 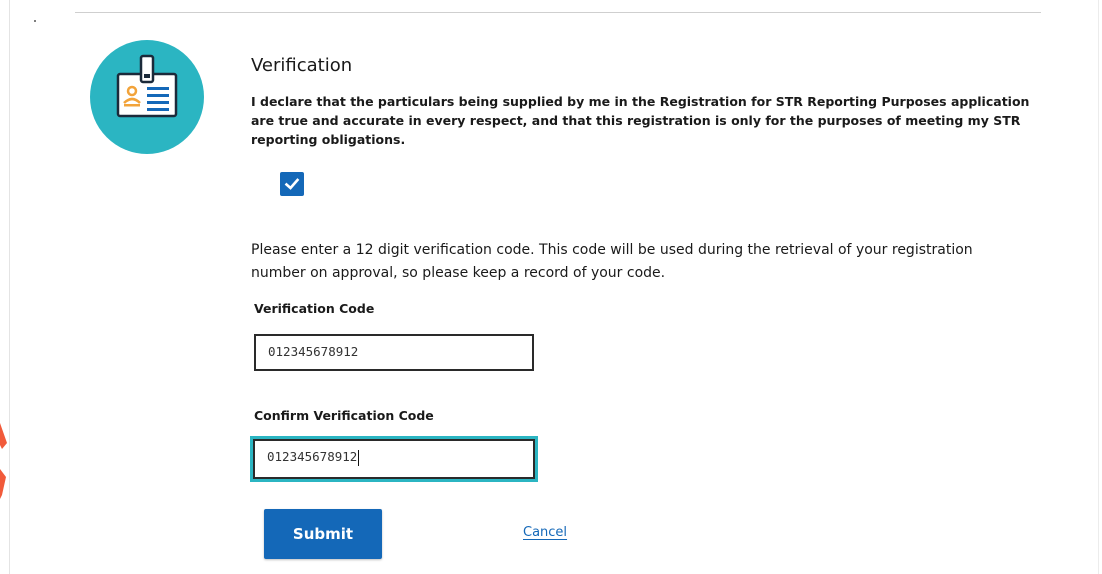 What do you see at coordinates (323, 534) in the screenshot?
I see `submit-button: Submit` at bounding box center [323, 534].